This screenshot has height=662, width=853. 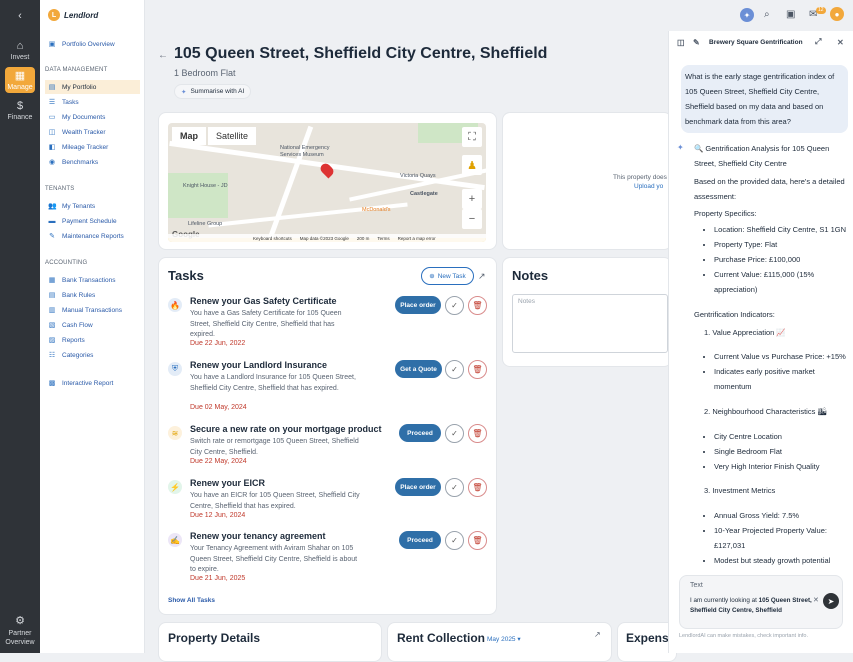 I want to click on brand-logo: L Lendlord, so click(x=93, y=15).